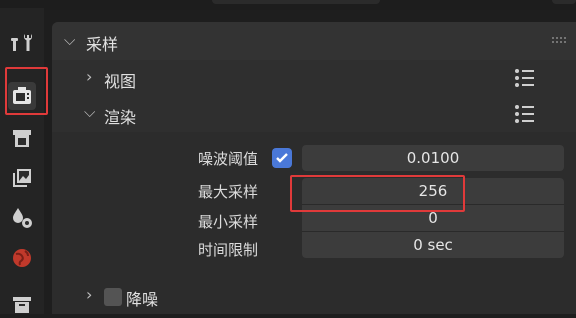 This screenshot has width=576, height=318. Describe the element at coordinates (314, 42) in the screenshot. I see `sampling-header: ⌵ 采样` at that location.